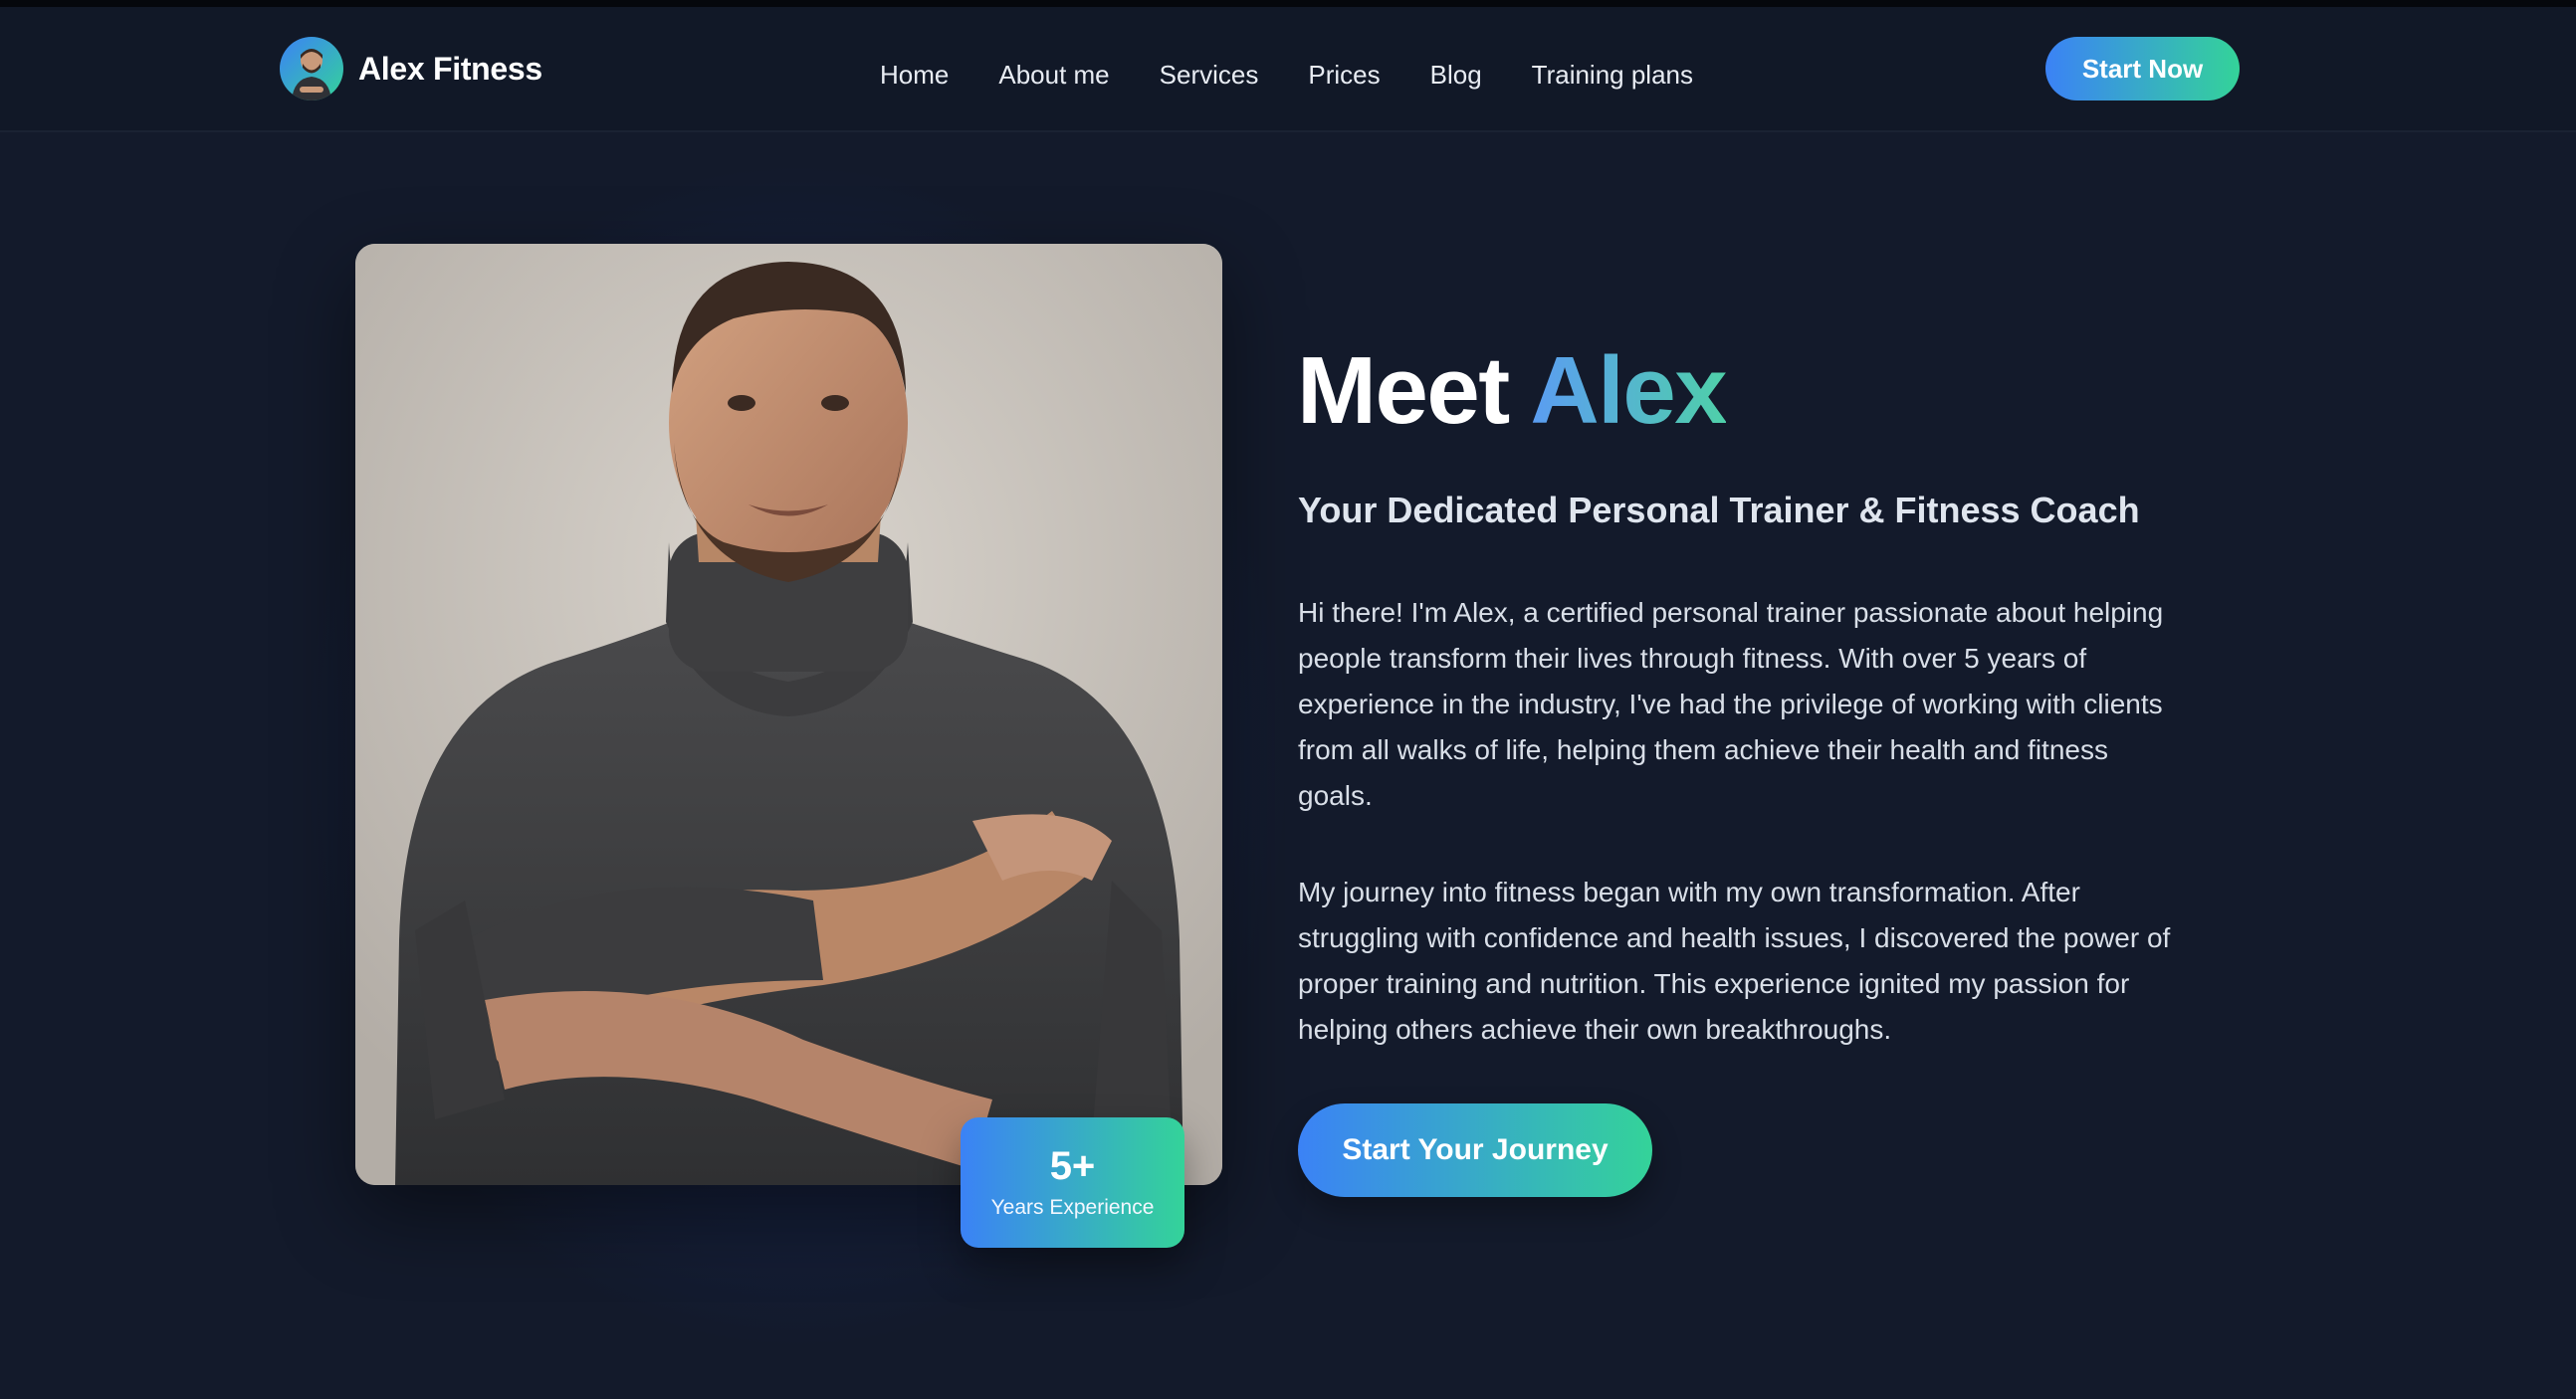 The width and height of the screenshot is (2576, 1399). I want to click on nav-item-blog: Blog, so click(1456, 75).